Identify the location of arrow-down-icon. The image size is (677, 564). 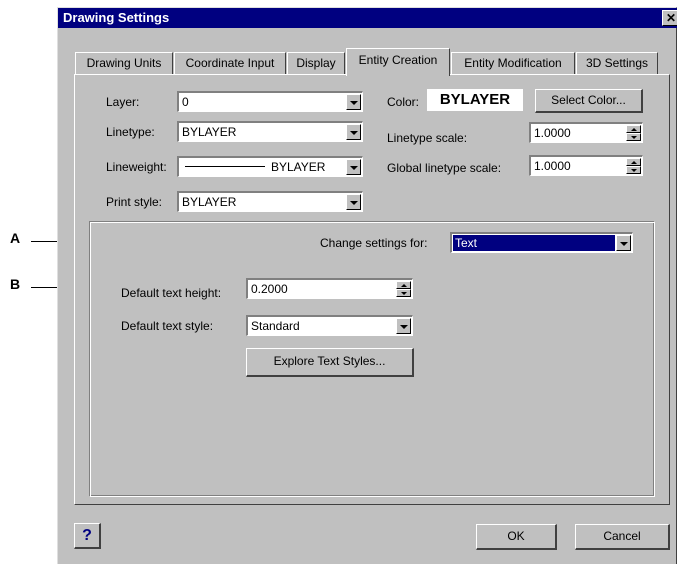
(403, 293).